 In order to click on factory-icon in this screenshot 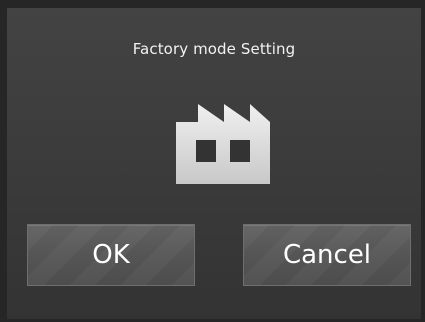, I will do `click(223, 144)`.